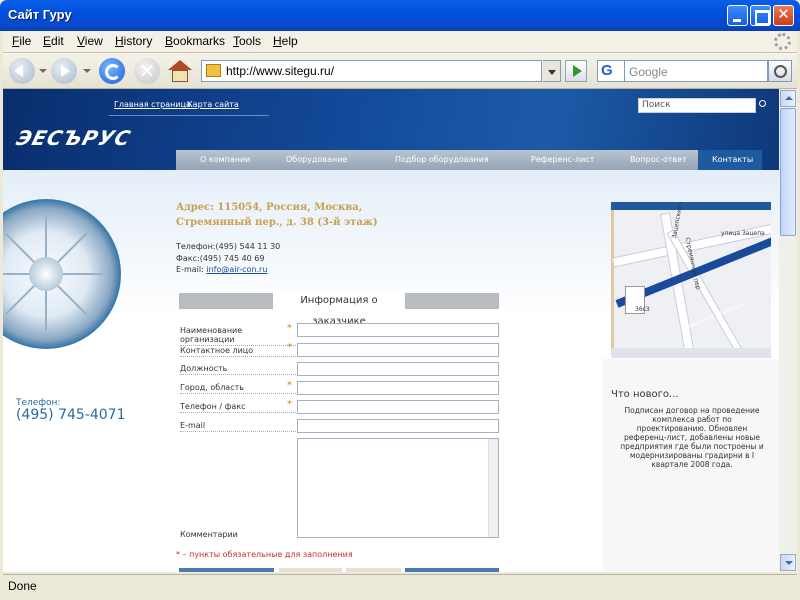 This screenshot has width=800, height=600. What do you see at coordinates (74, 138) in the screenshot?
I see `site-logo: ЭЕСЪРУС` at bounding box center [74, 138].